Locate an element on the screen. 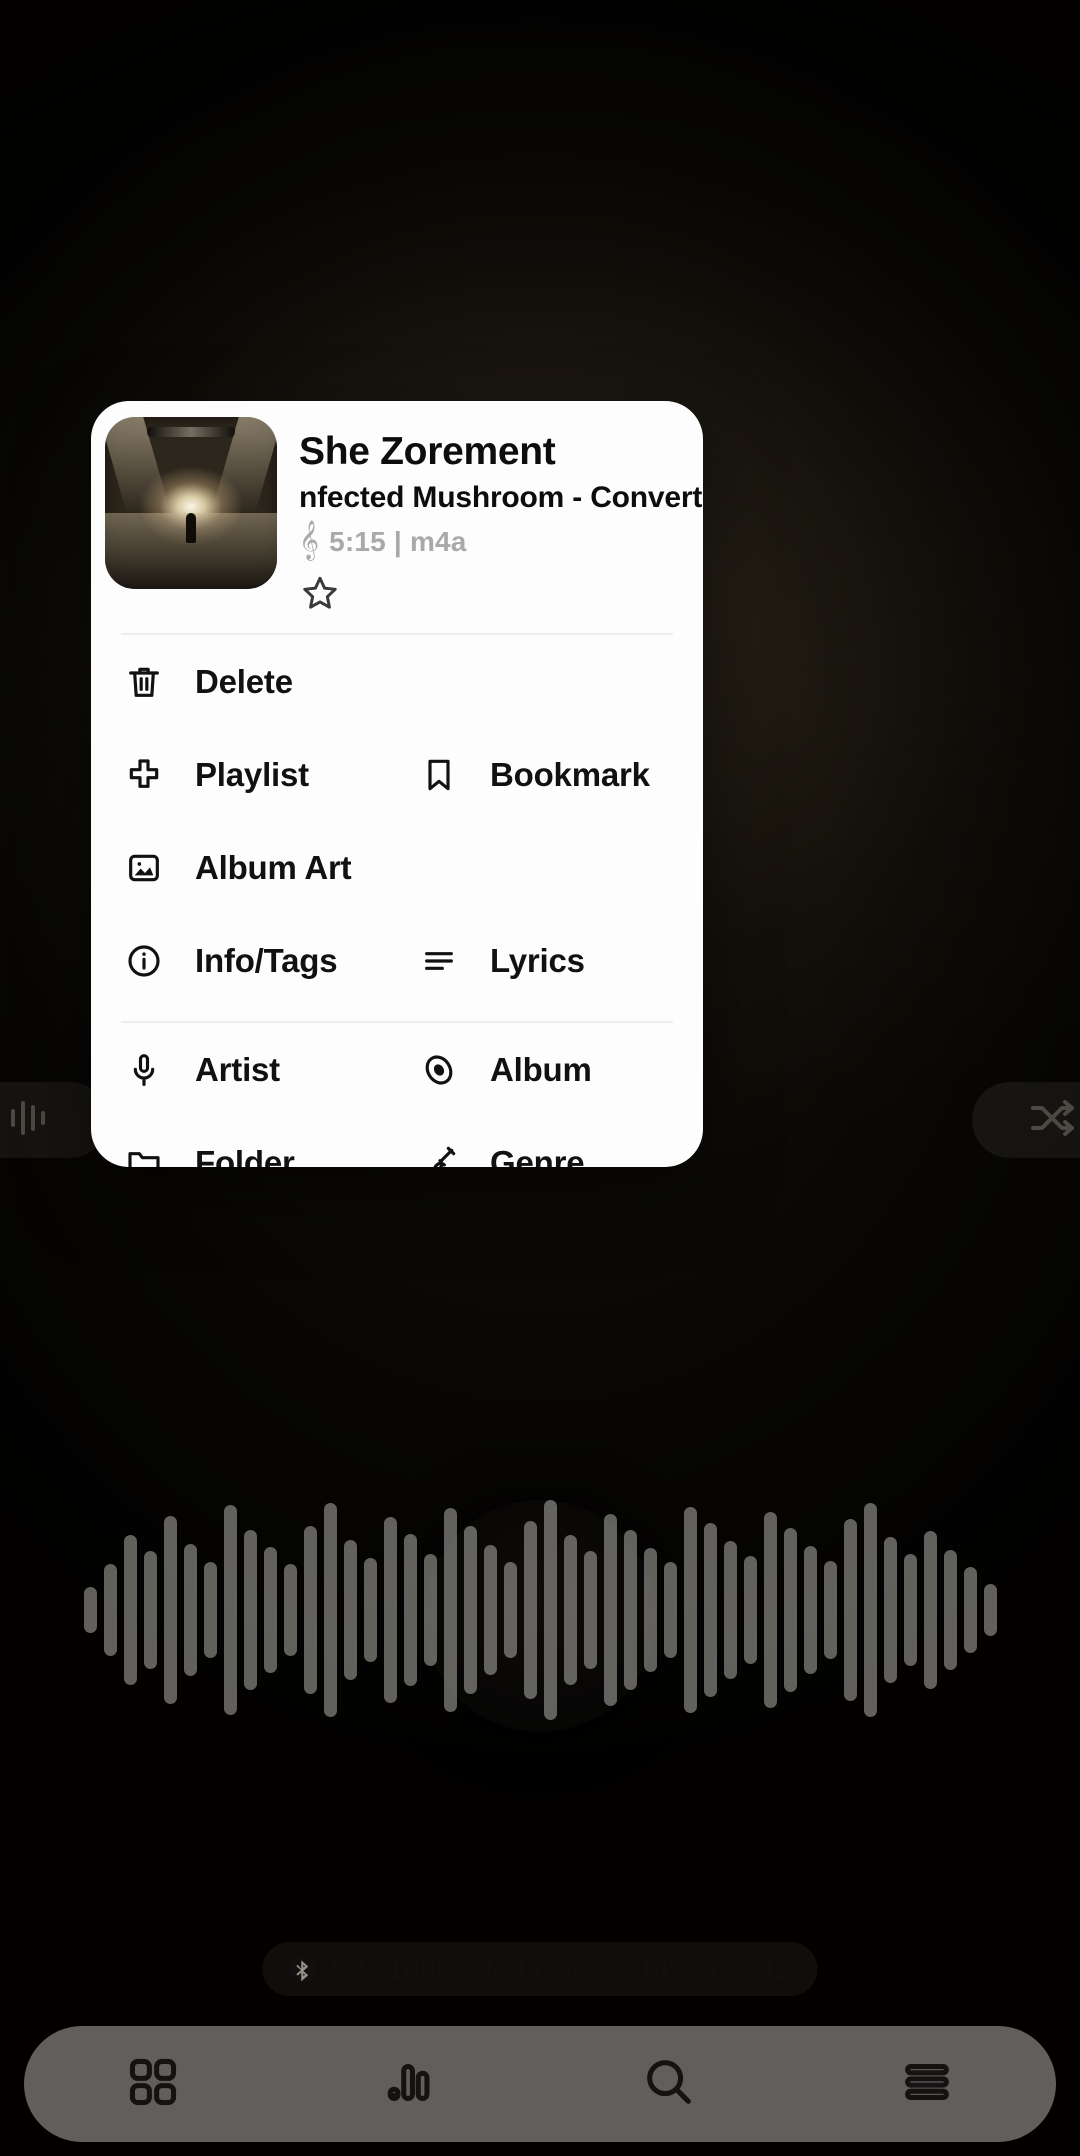 This screenshot has width=1080, height=2156. vinyl-icon is located at coordinates (439, 1070).